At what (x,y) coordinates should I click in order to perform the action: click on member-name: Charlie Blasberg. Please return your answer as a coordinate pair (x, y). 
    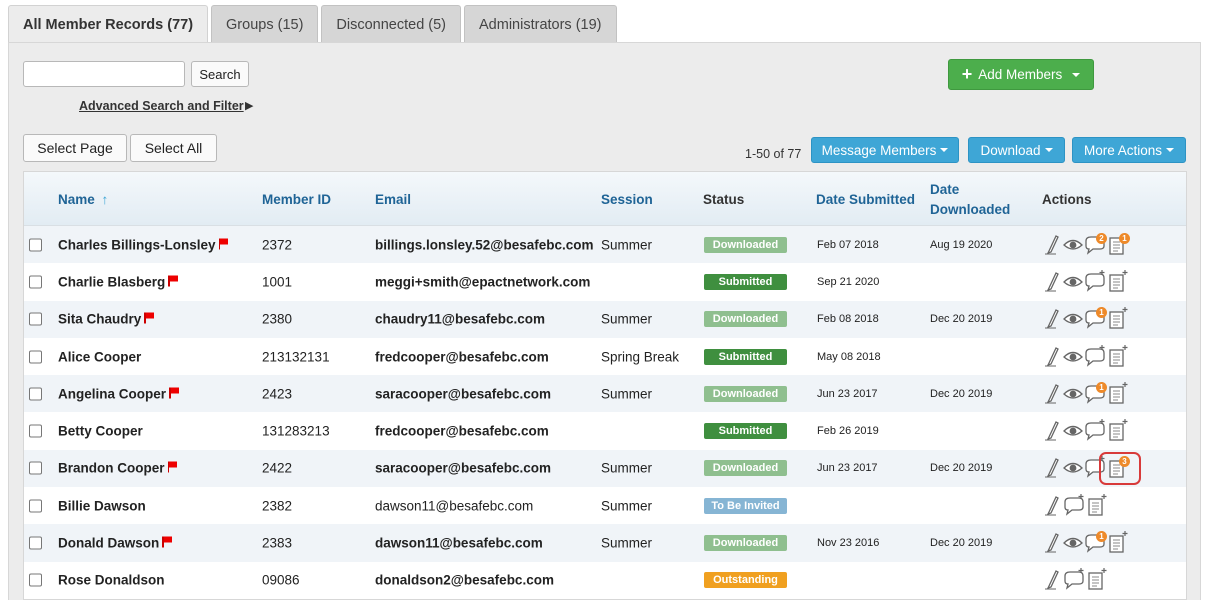
    Looking at the image, I should click on (111, 281).